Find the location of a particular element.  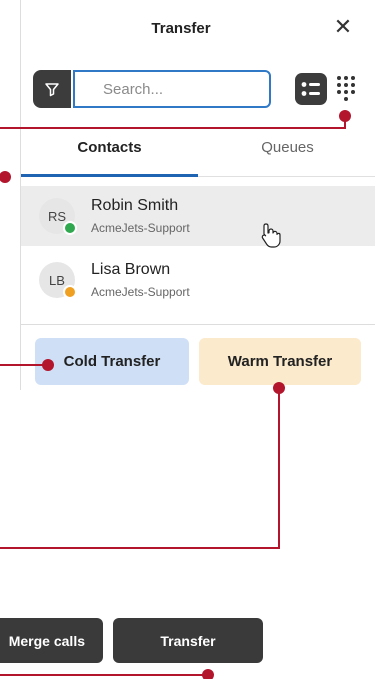

contact-row: RS Robin Smith AcmeJets-Support is located at coordinates (198, 217).